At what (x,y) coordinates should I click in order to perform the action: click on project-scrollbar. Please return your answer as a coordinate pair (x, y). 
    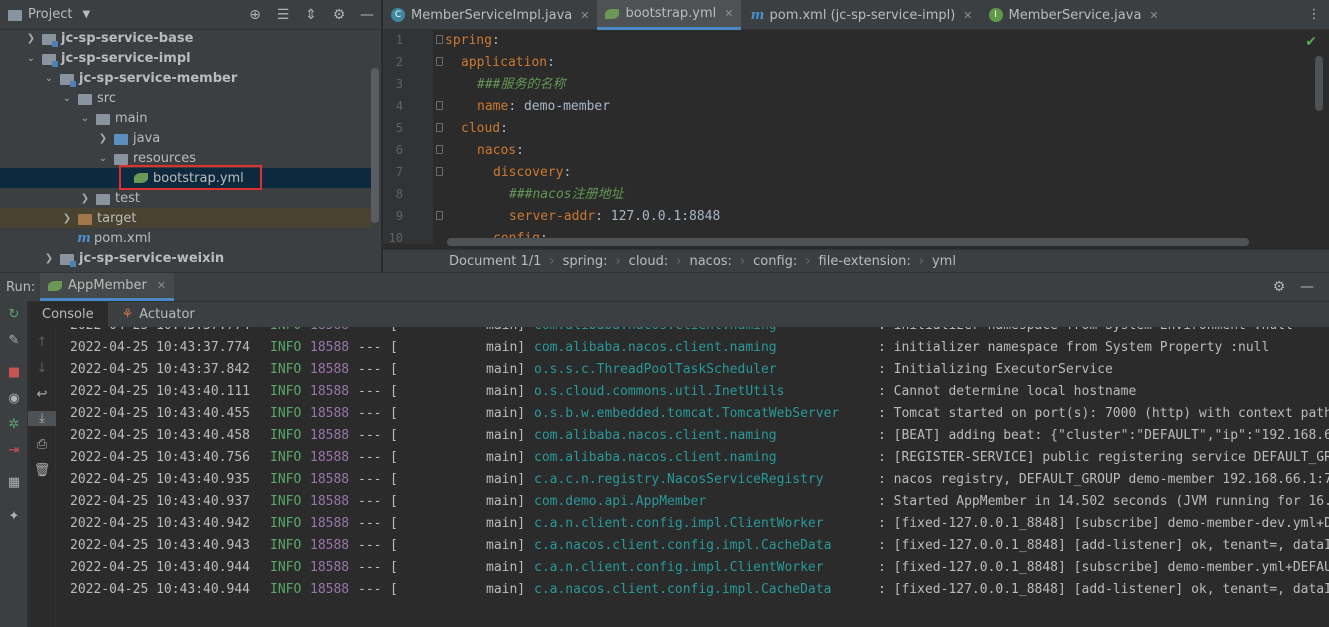
    Looking at the image, I should click on (375, 145).